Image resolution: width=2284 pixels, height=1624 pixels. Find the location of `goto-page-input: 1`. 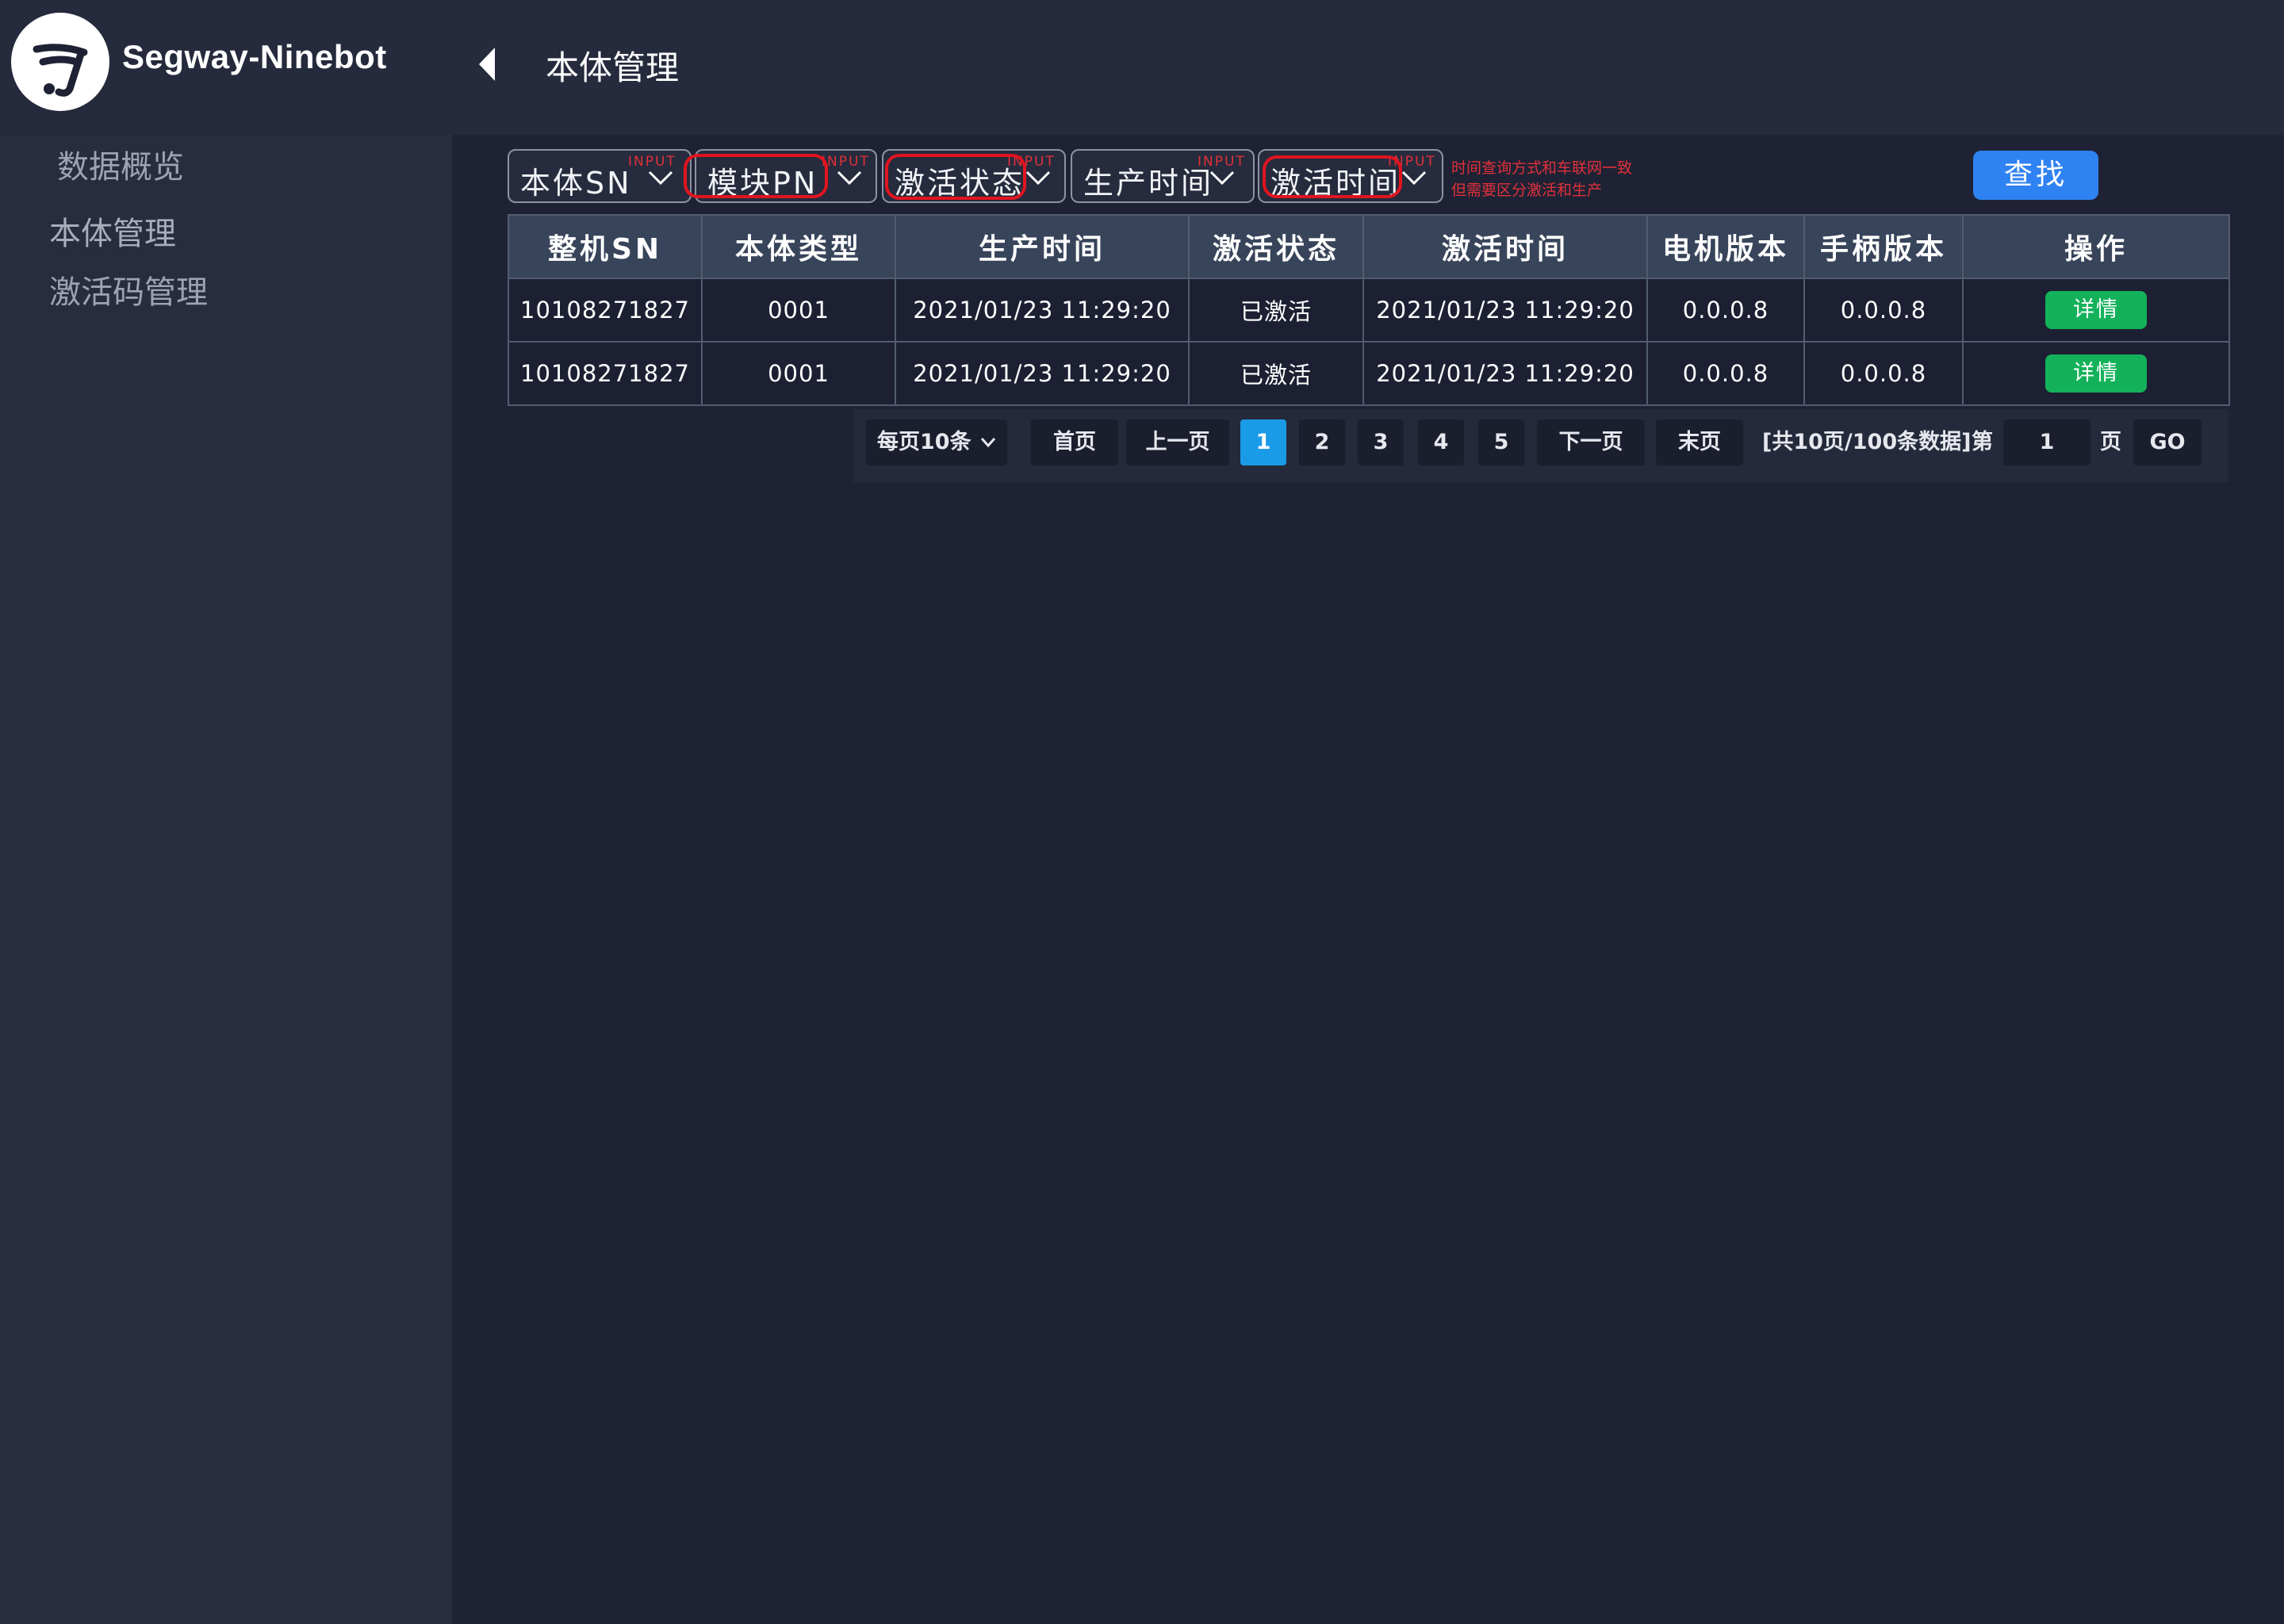

goto-page-input: 1 is located at coordinates (2046, 442).